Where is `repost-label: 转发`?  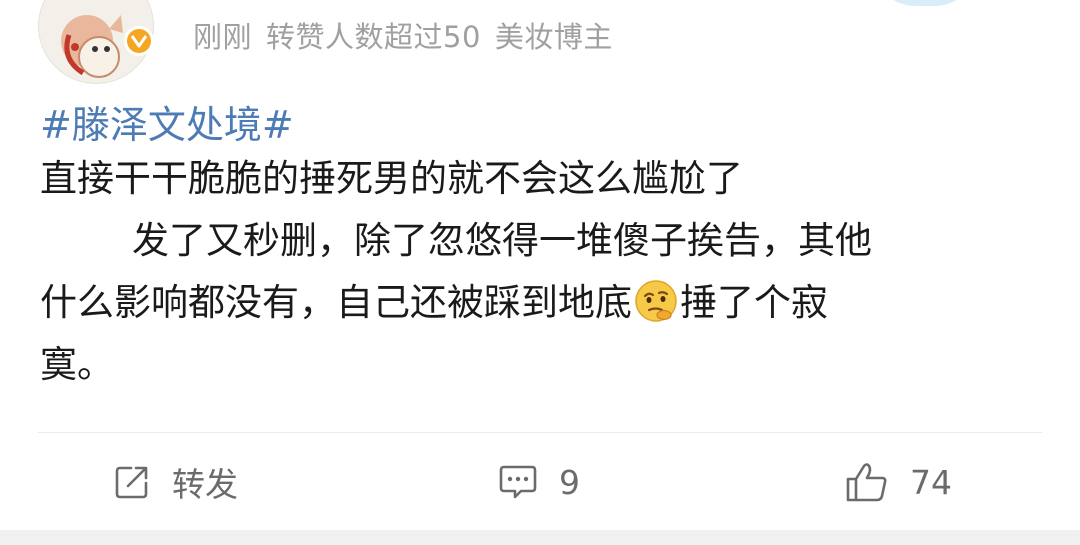 repost-label: 转发 is located at coordinates (205, 484).